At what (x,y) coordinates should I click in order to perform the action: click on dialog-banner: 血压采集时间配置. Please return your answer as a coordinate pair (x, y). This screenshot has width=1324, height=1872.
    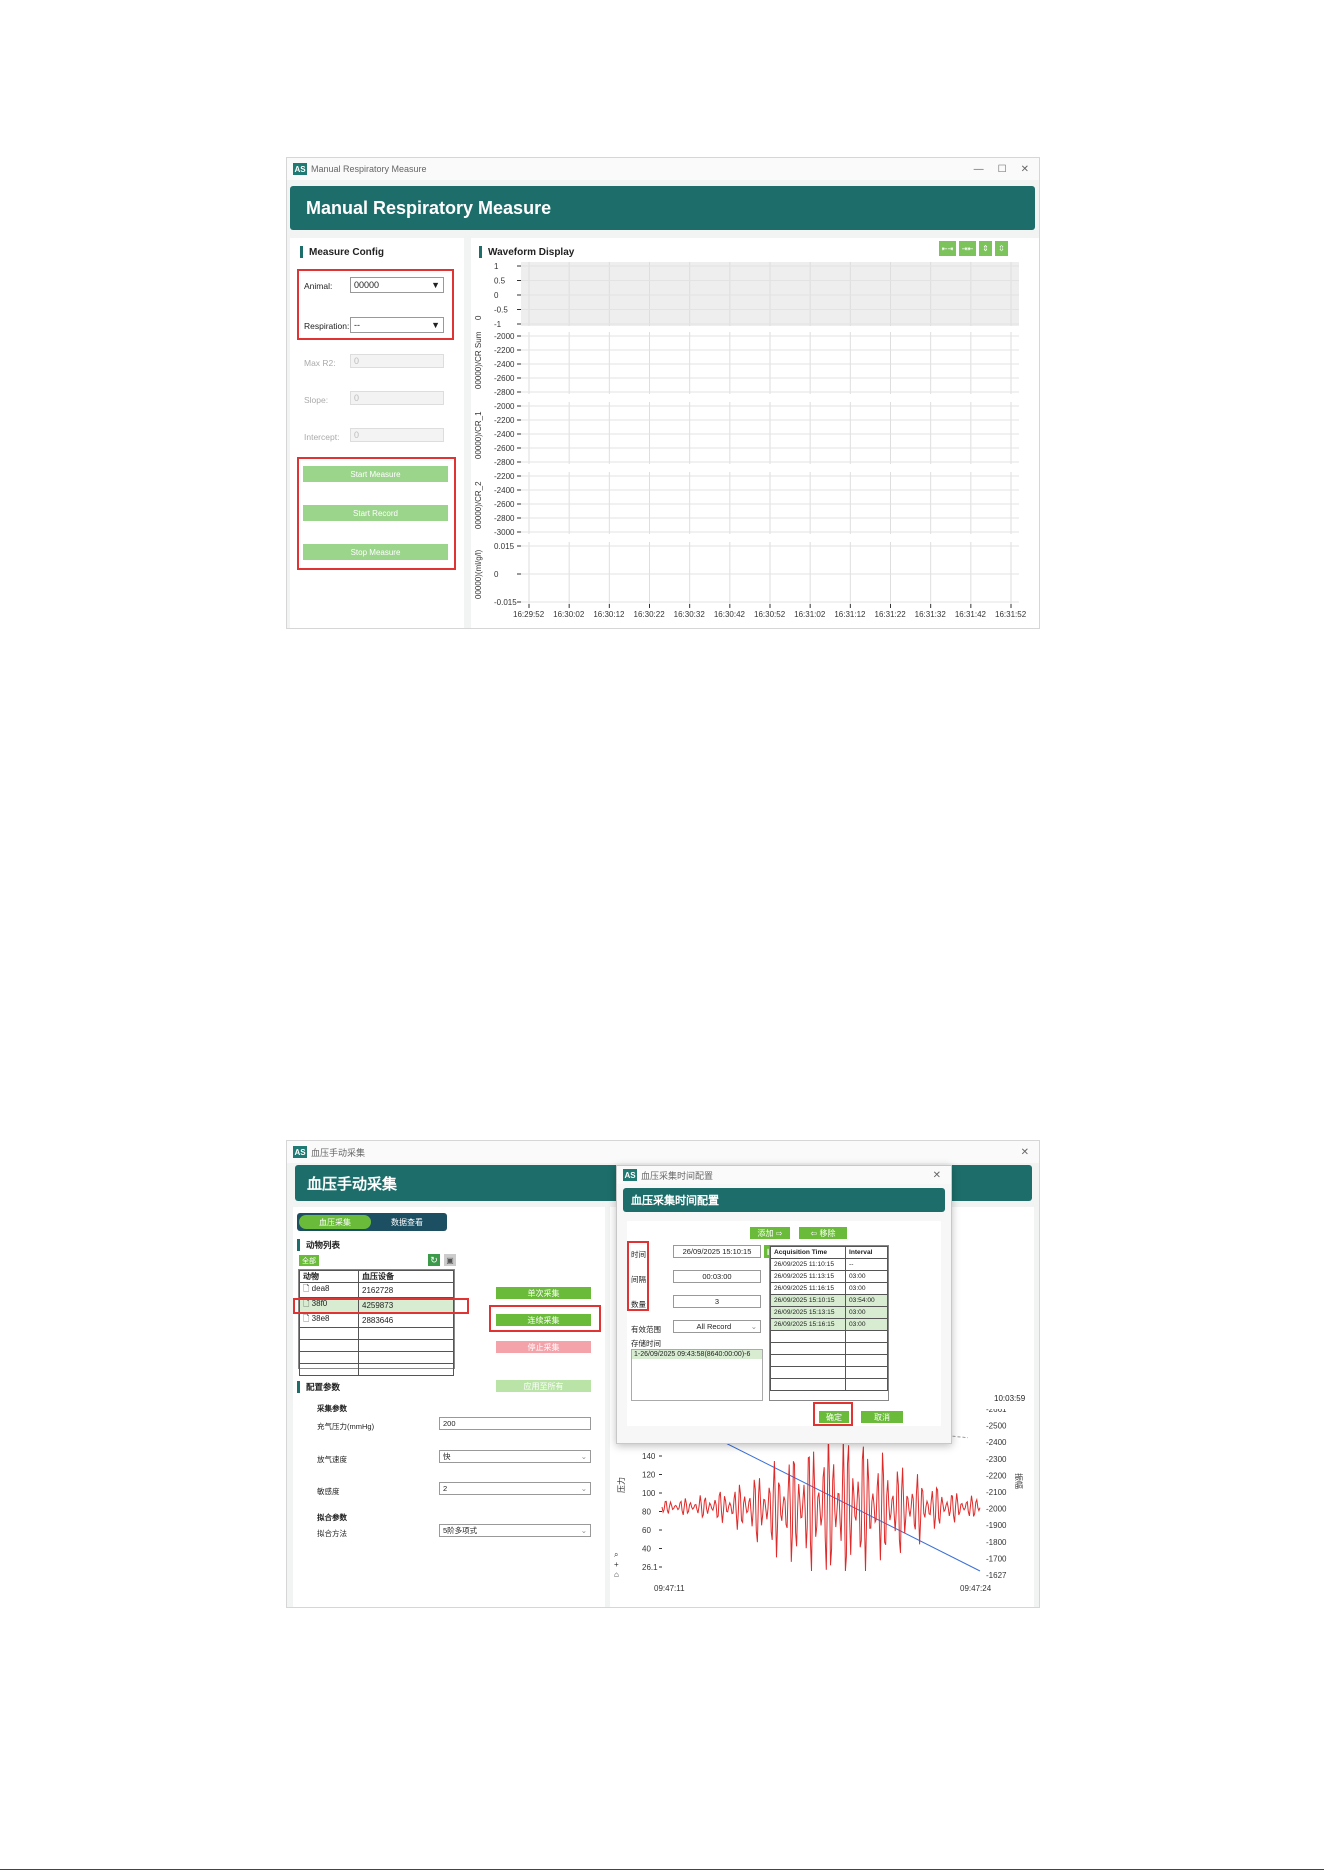
    Looking at the image, I should click on (784, 1200).